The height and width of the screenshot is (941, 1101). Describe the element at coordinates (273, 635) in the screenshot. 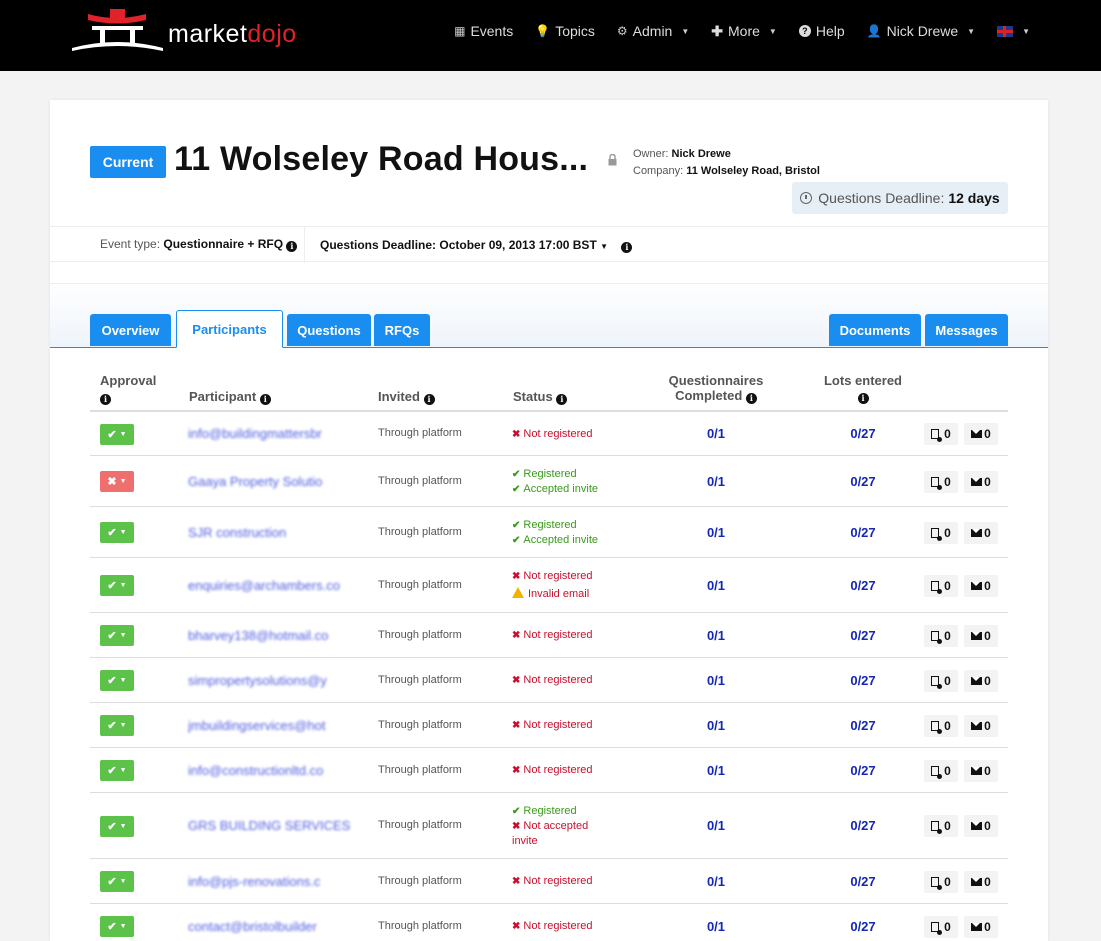

I see `participant-name: bharvey138@hotmail.co` at that location.